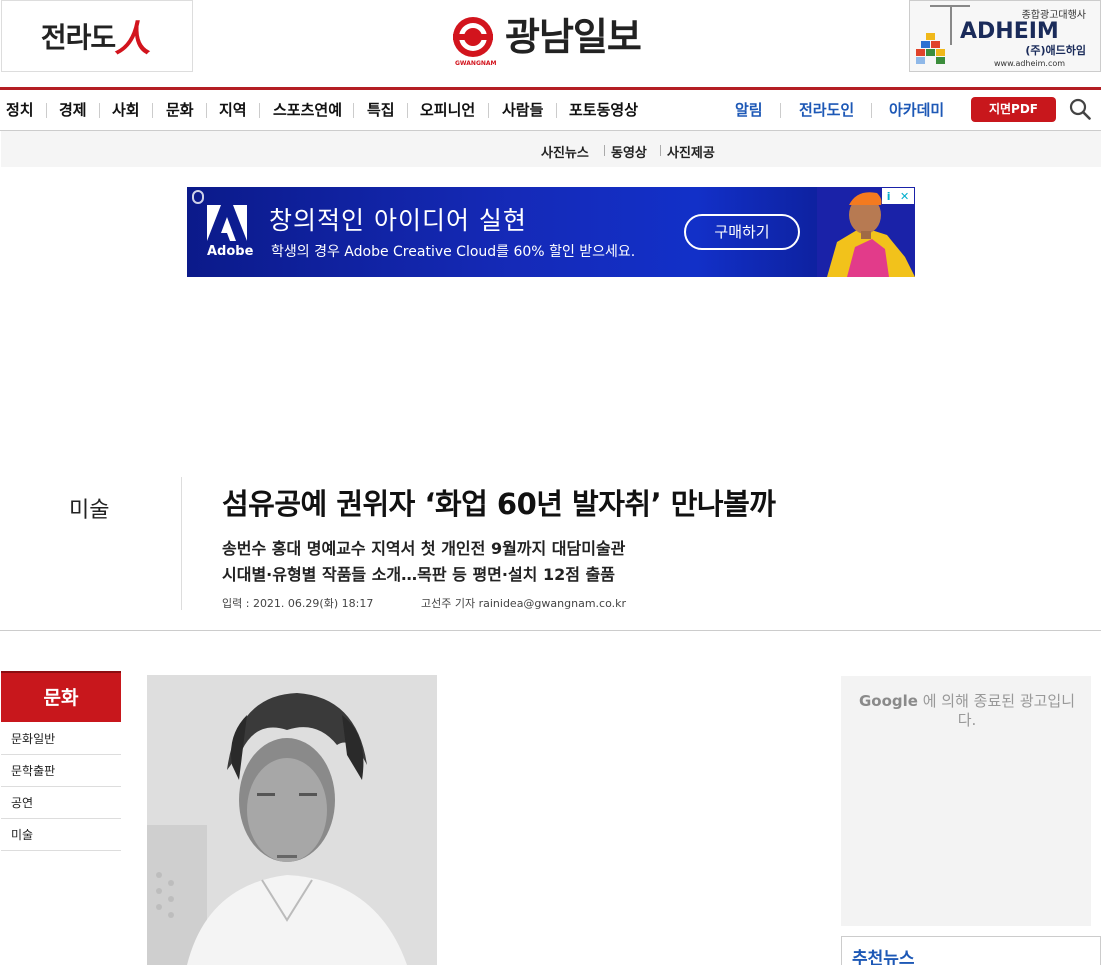  Describe the element at coordinates (523, 603) in the screenshot. I see `article-byline: 고선주 기자 rainidea@gwangnam.co.kr` at that location.